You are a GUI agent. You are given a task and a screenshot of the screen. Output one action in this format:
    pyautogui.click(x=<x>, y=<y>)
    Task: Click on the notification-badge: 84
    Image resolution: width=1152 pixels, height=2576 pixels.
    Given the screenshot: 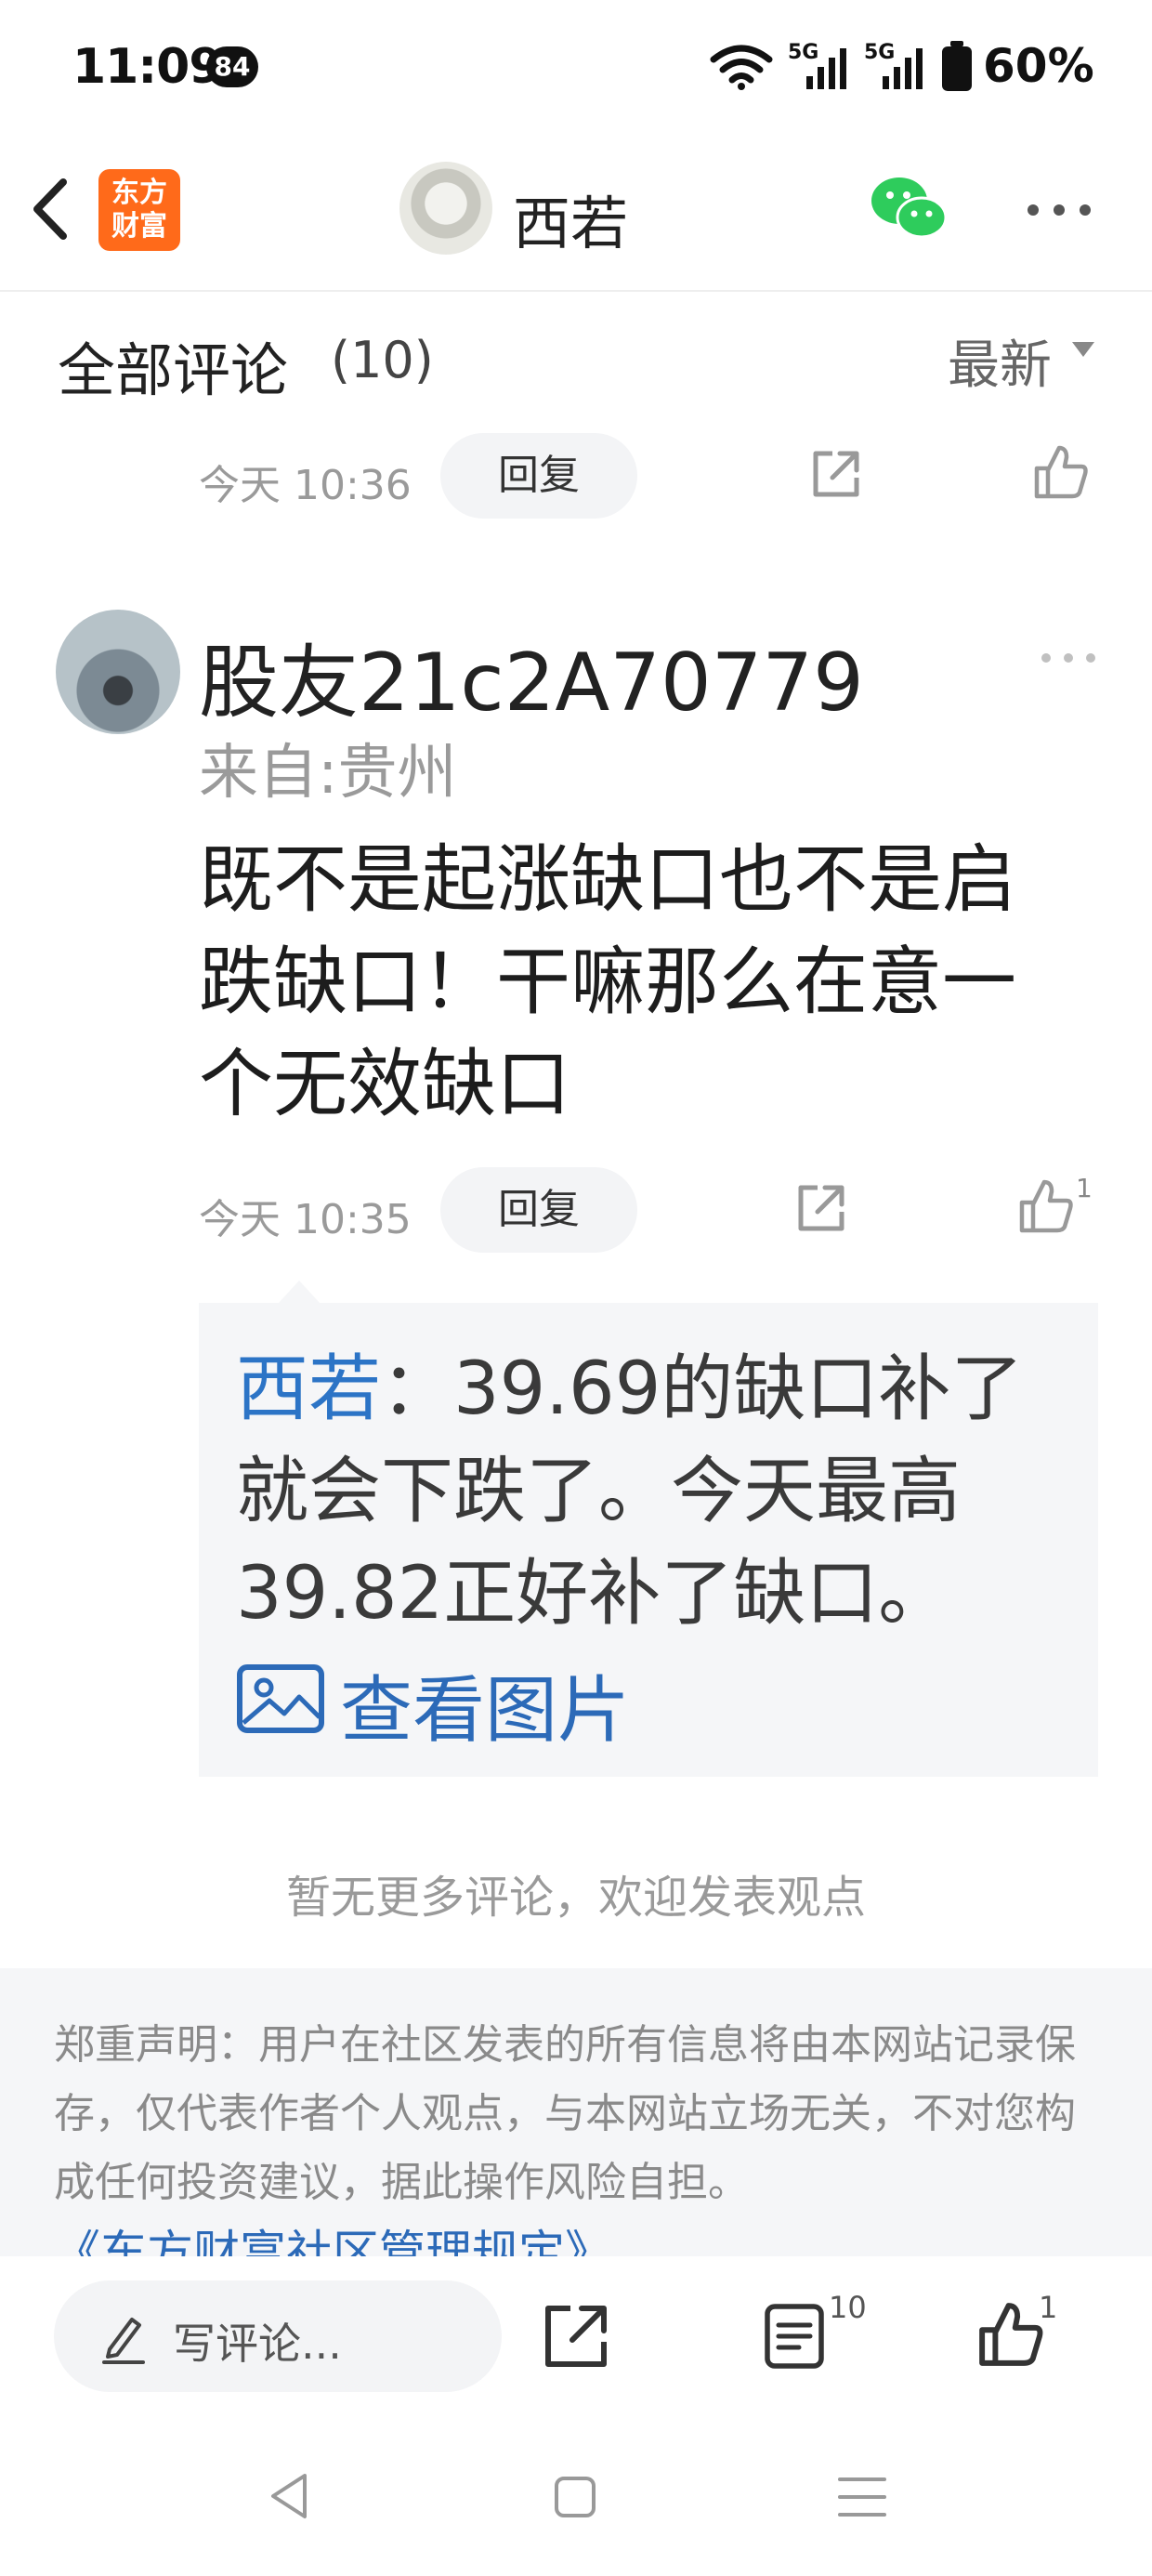 What is the action you would take?
    pyautogui.click(x=232, y=66)
    